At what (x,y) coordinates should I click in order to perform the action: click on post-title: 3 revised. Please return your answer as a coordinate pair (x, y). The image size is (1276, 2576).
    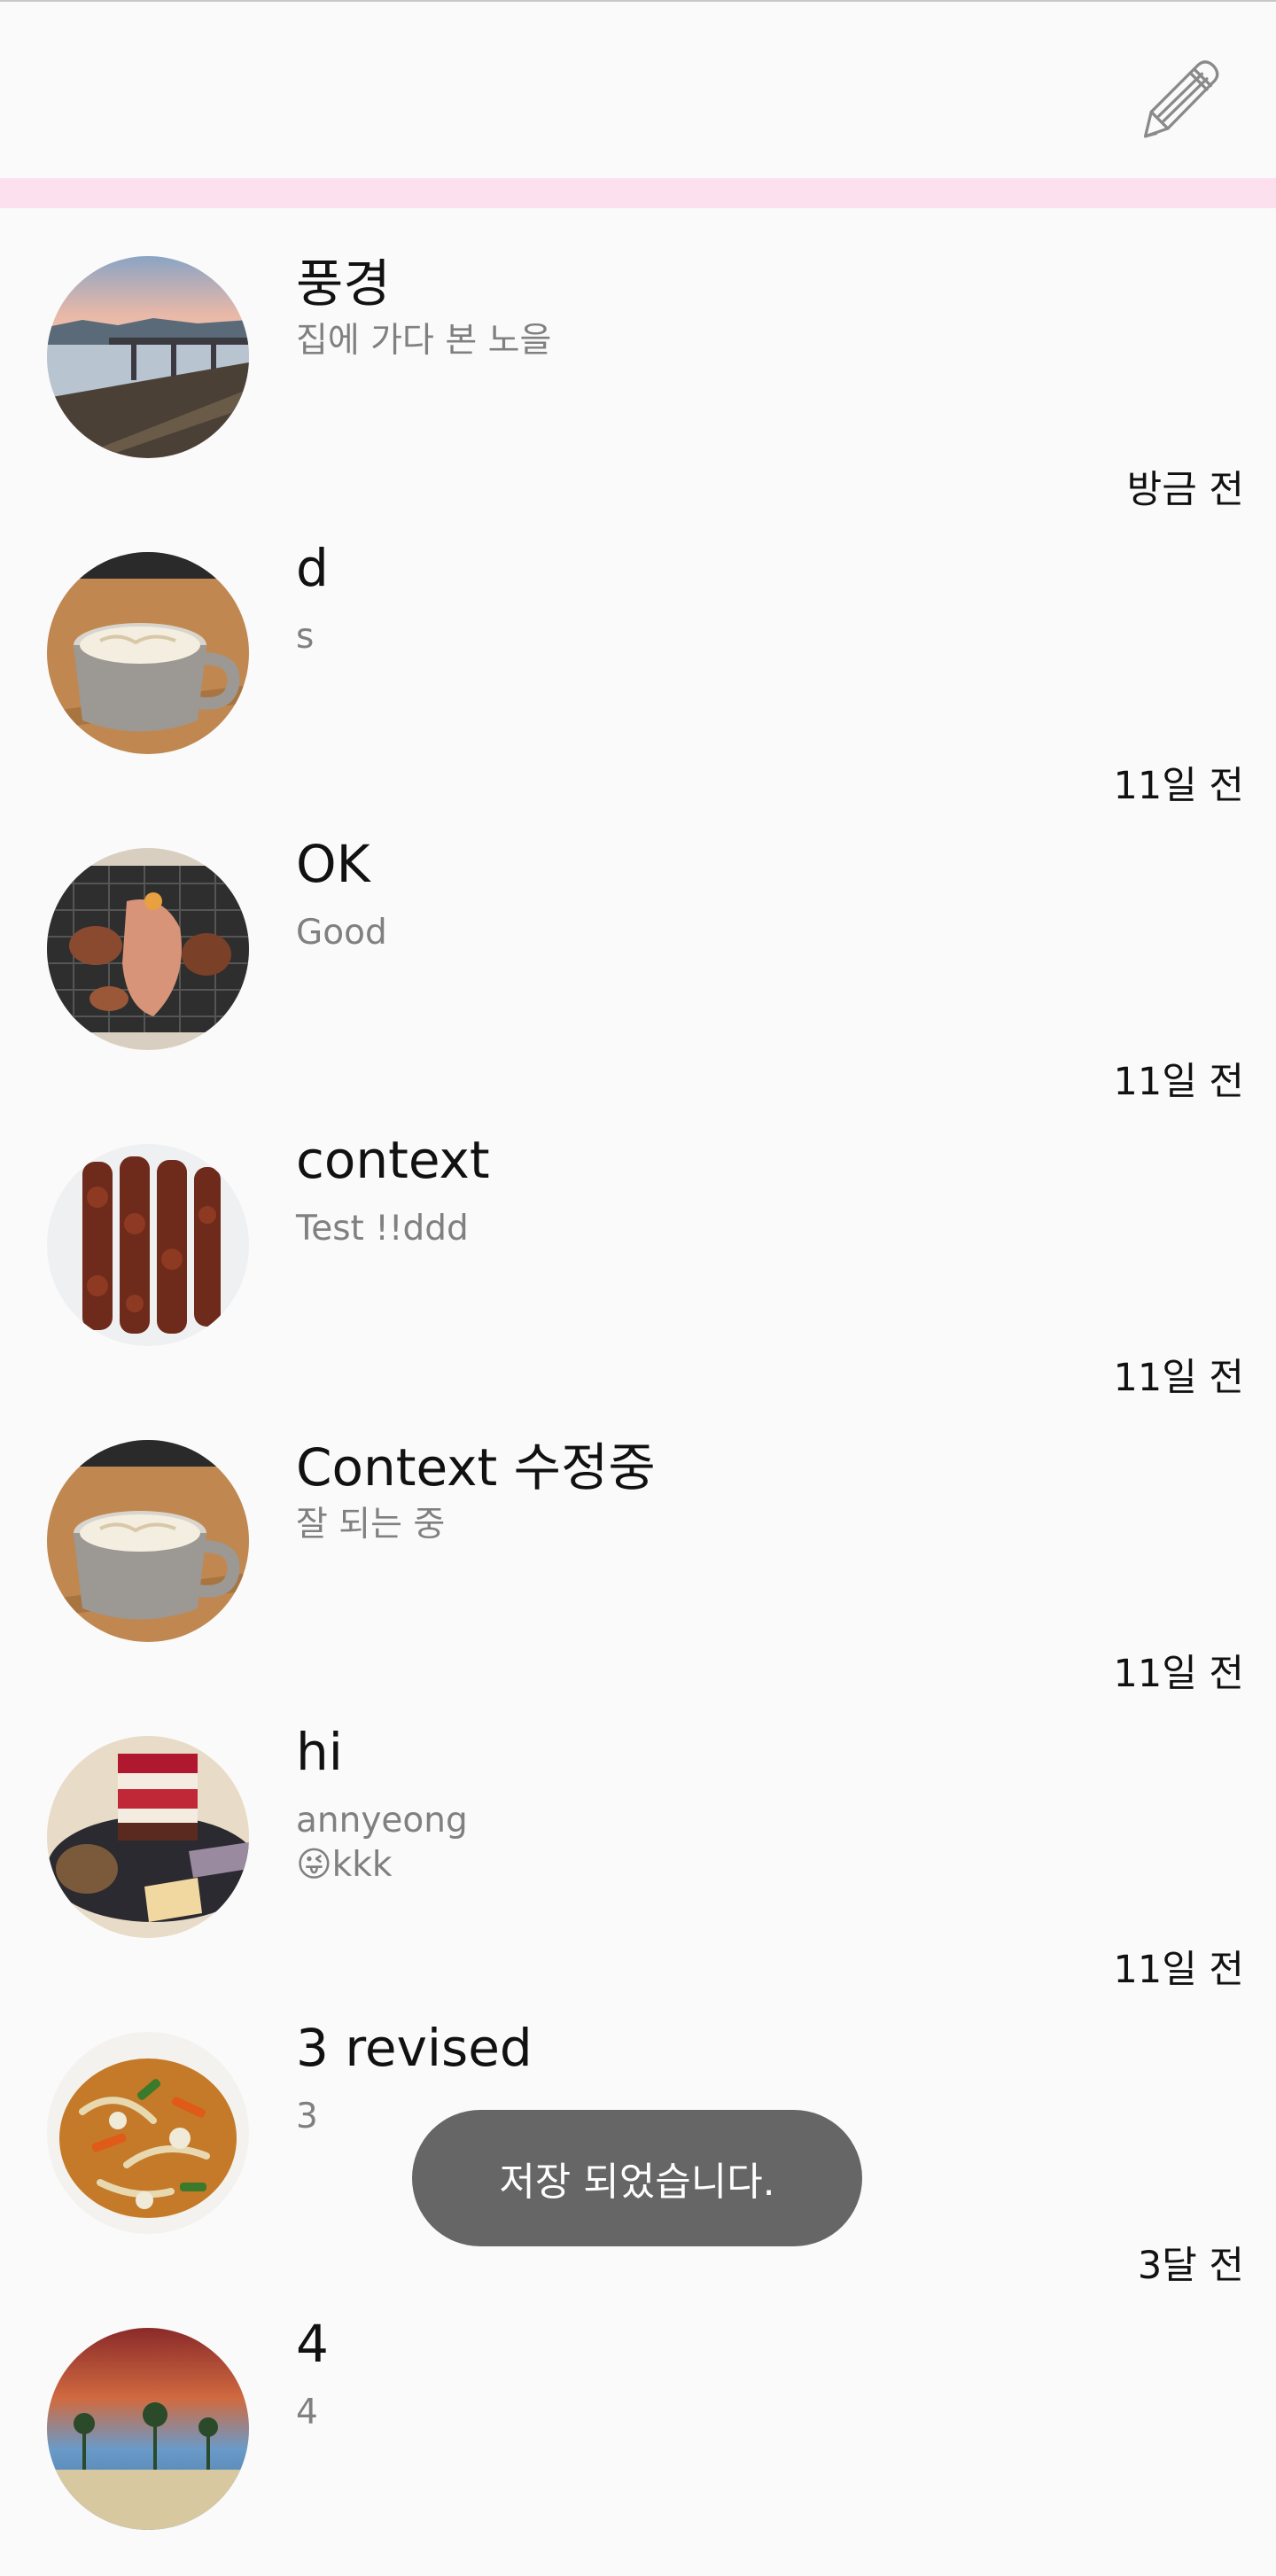
    Looking at the image, I should click on (414, 2048).